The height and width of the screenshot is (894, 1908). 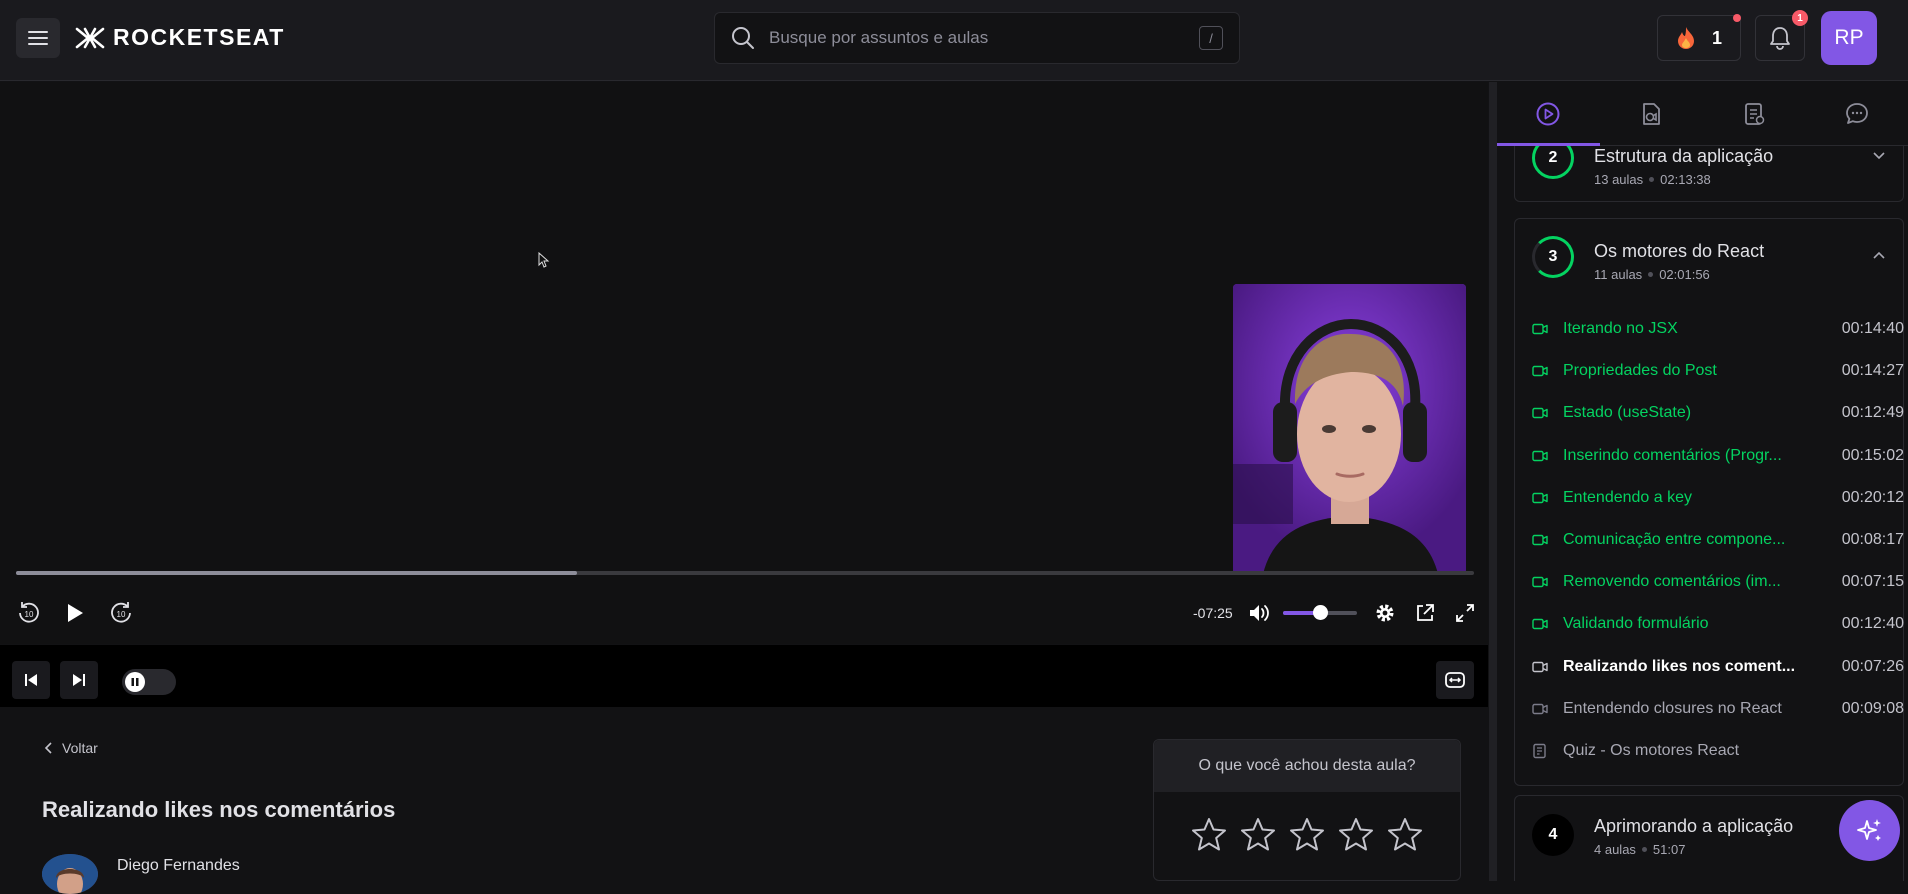 I want to click on forward-10-button: 10, so click(x=121, y=613).